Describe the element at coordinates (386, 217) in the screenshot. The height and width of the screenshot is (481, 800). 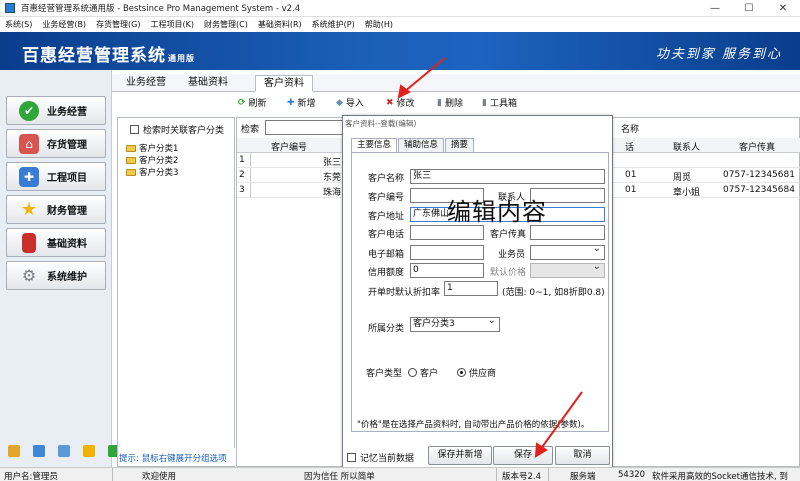
I see `address-label: 客户地址` at that location.